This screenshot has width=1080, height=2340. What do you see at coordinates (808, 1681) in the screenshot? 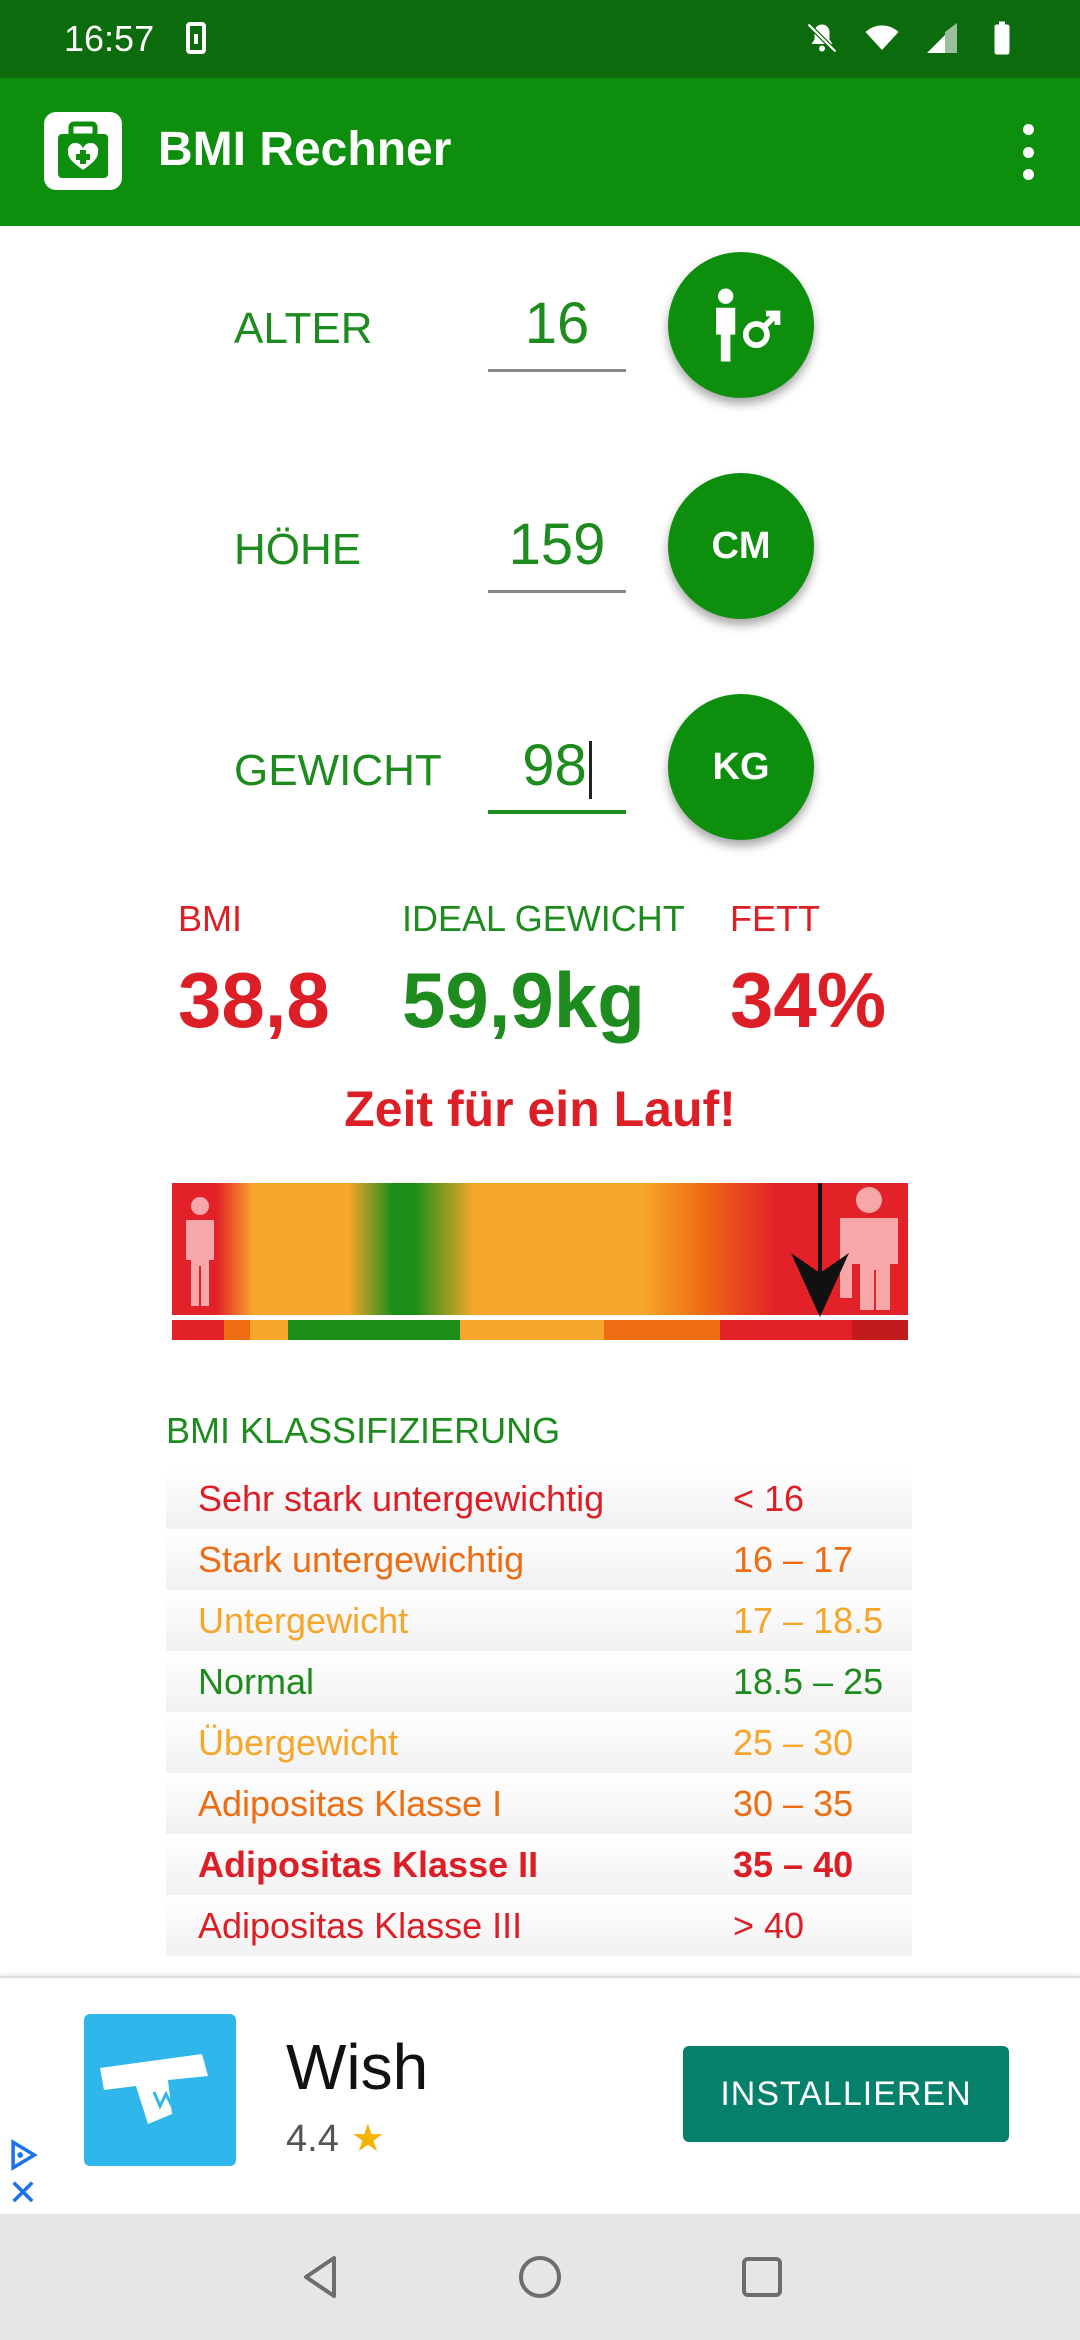
I see `class-range: 18.5 – 25` at bounding box center [808, 1681].